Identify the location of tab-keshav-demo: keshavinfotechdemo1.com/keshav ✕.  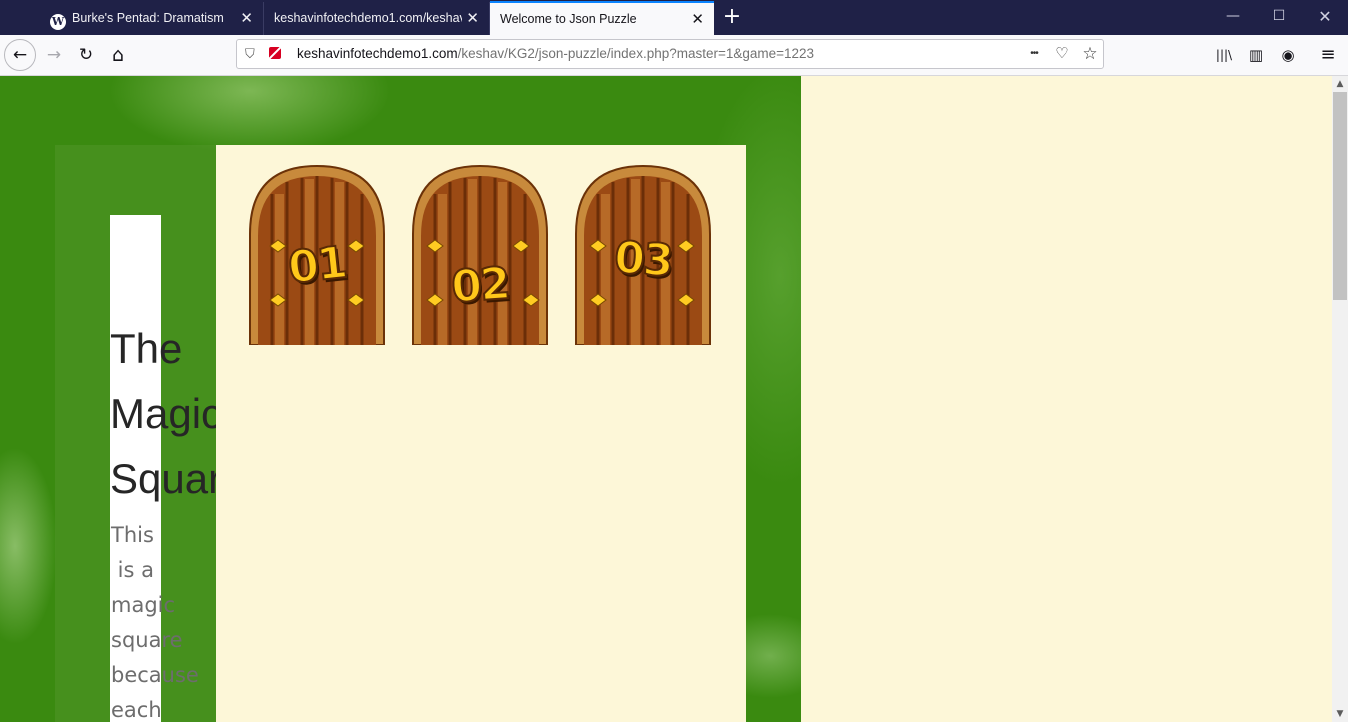
(377, 18).